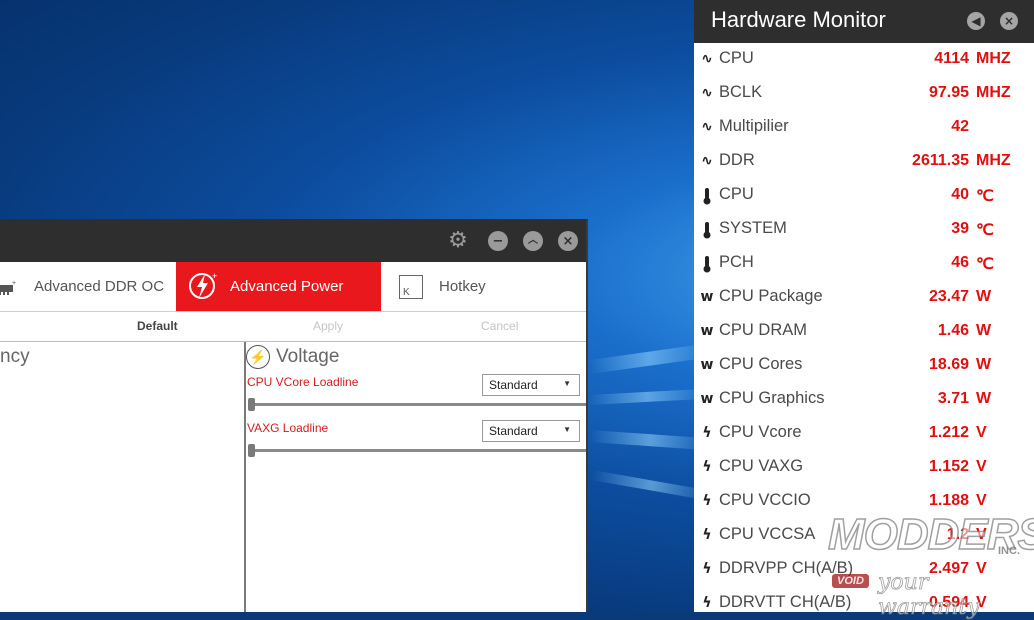 The width and height of the screenshot is (1034, 620). I want to click on hw-sensor-value: 4114, so click(951, 58).